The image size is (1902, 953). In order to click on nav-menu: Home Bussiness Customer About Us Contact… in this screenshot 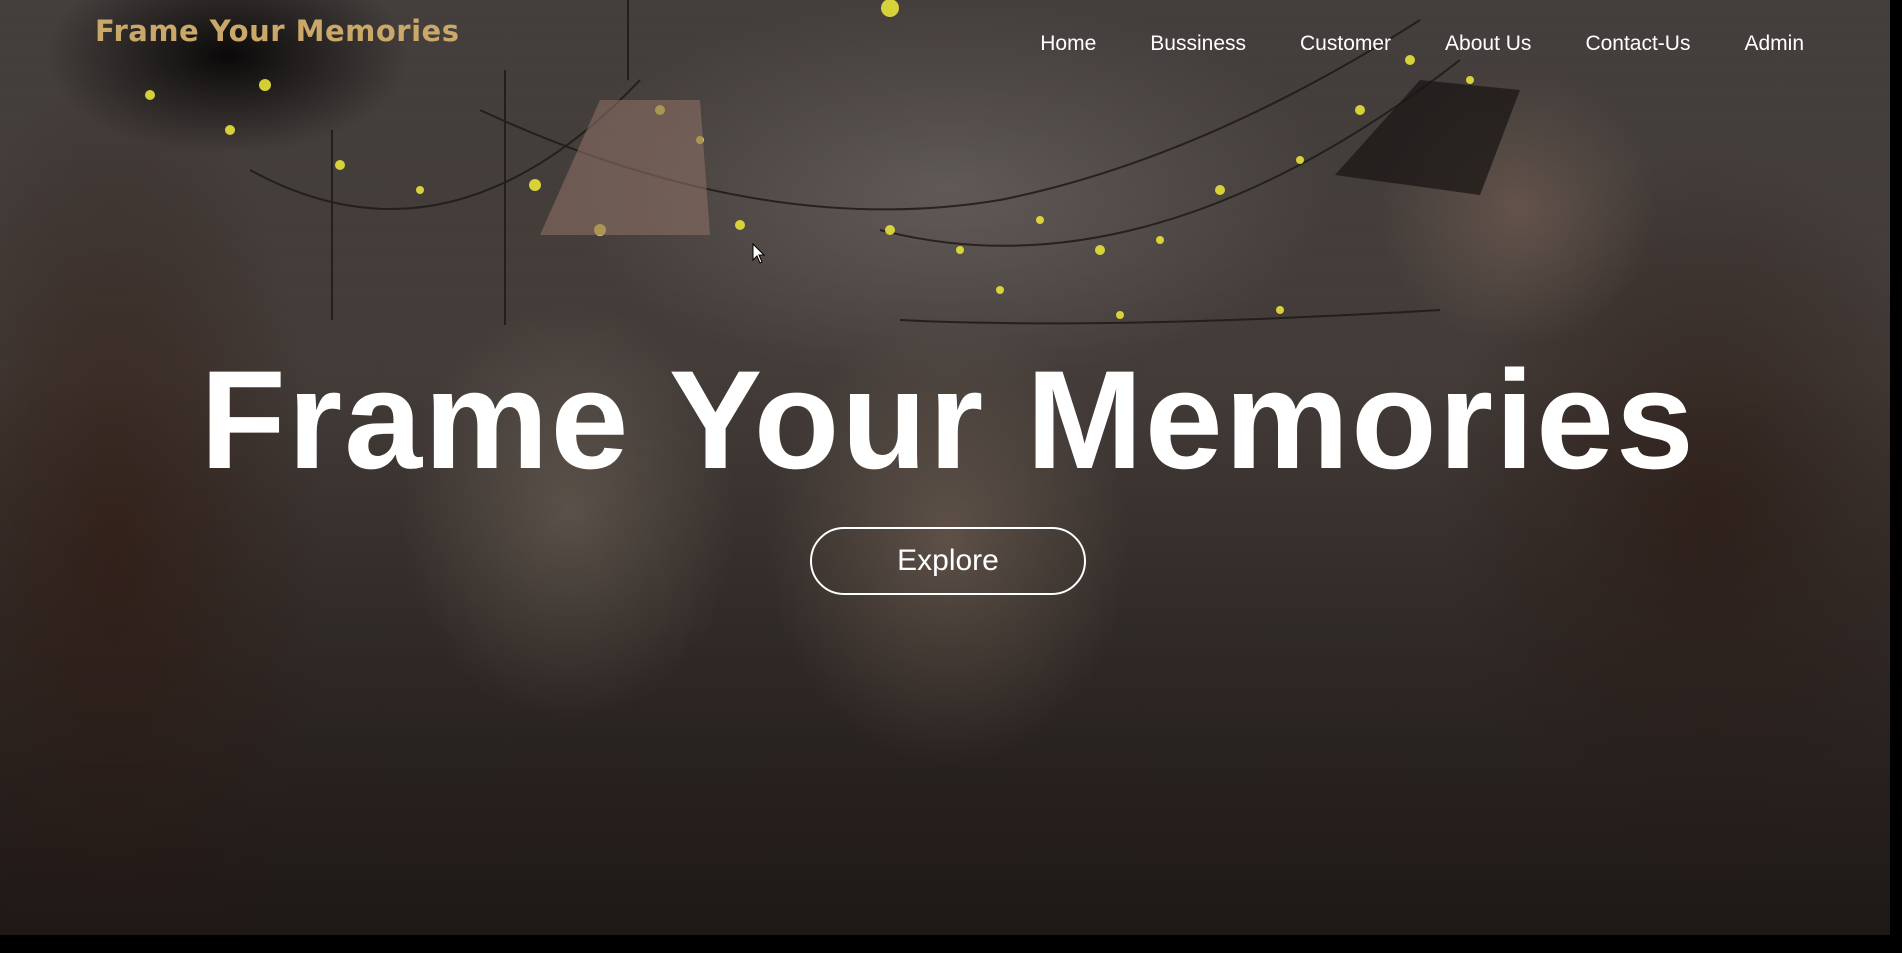, I will do `click(1408, 44)`.